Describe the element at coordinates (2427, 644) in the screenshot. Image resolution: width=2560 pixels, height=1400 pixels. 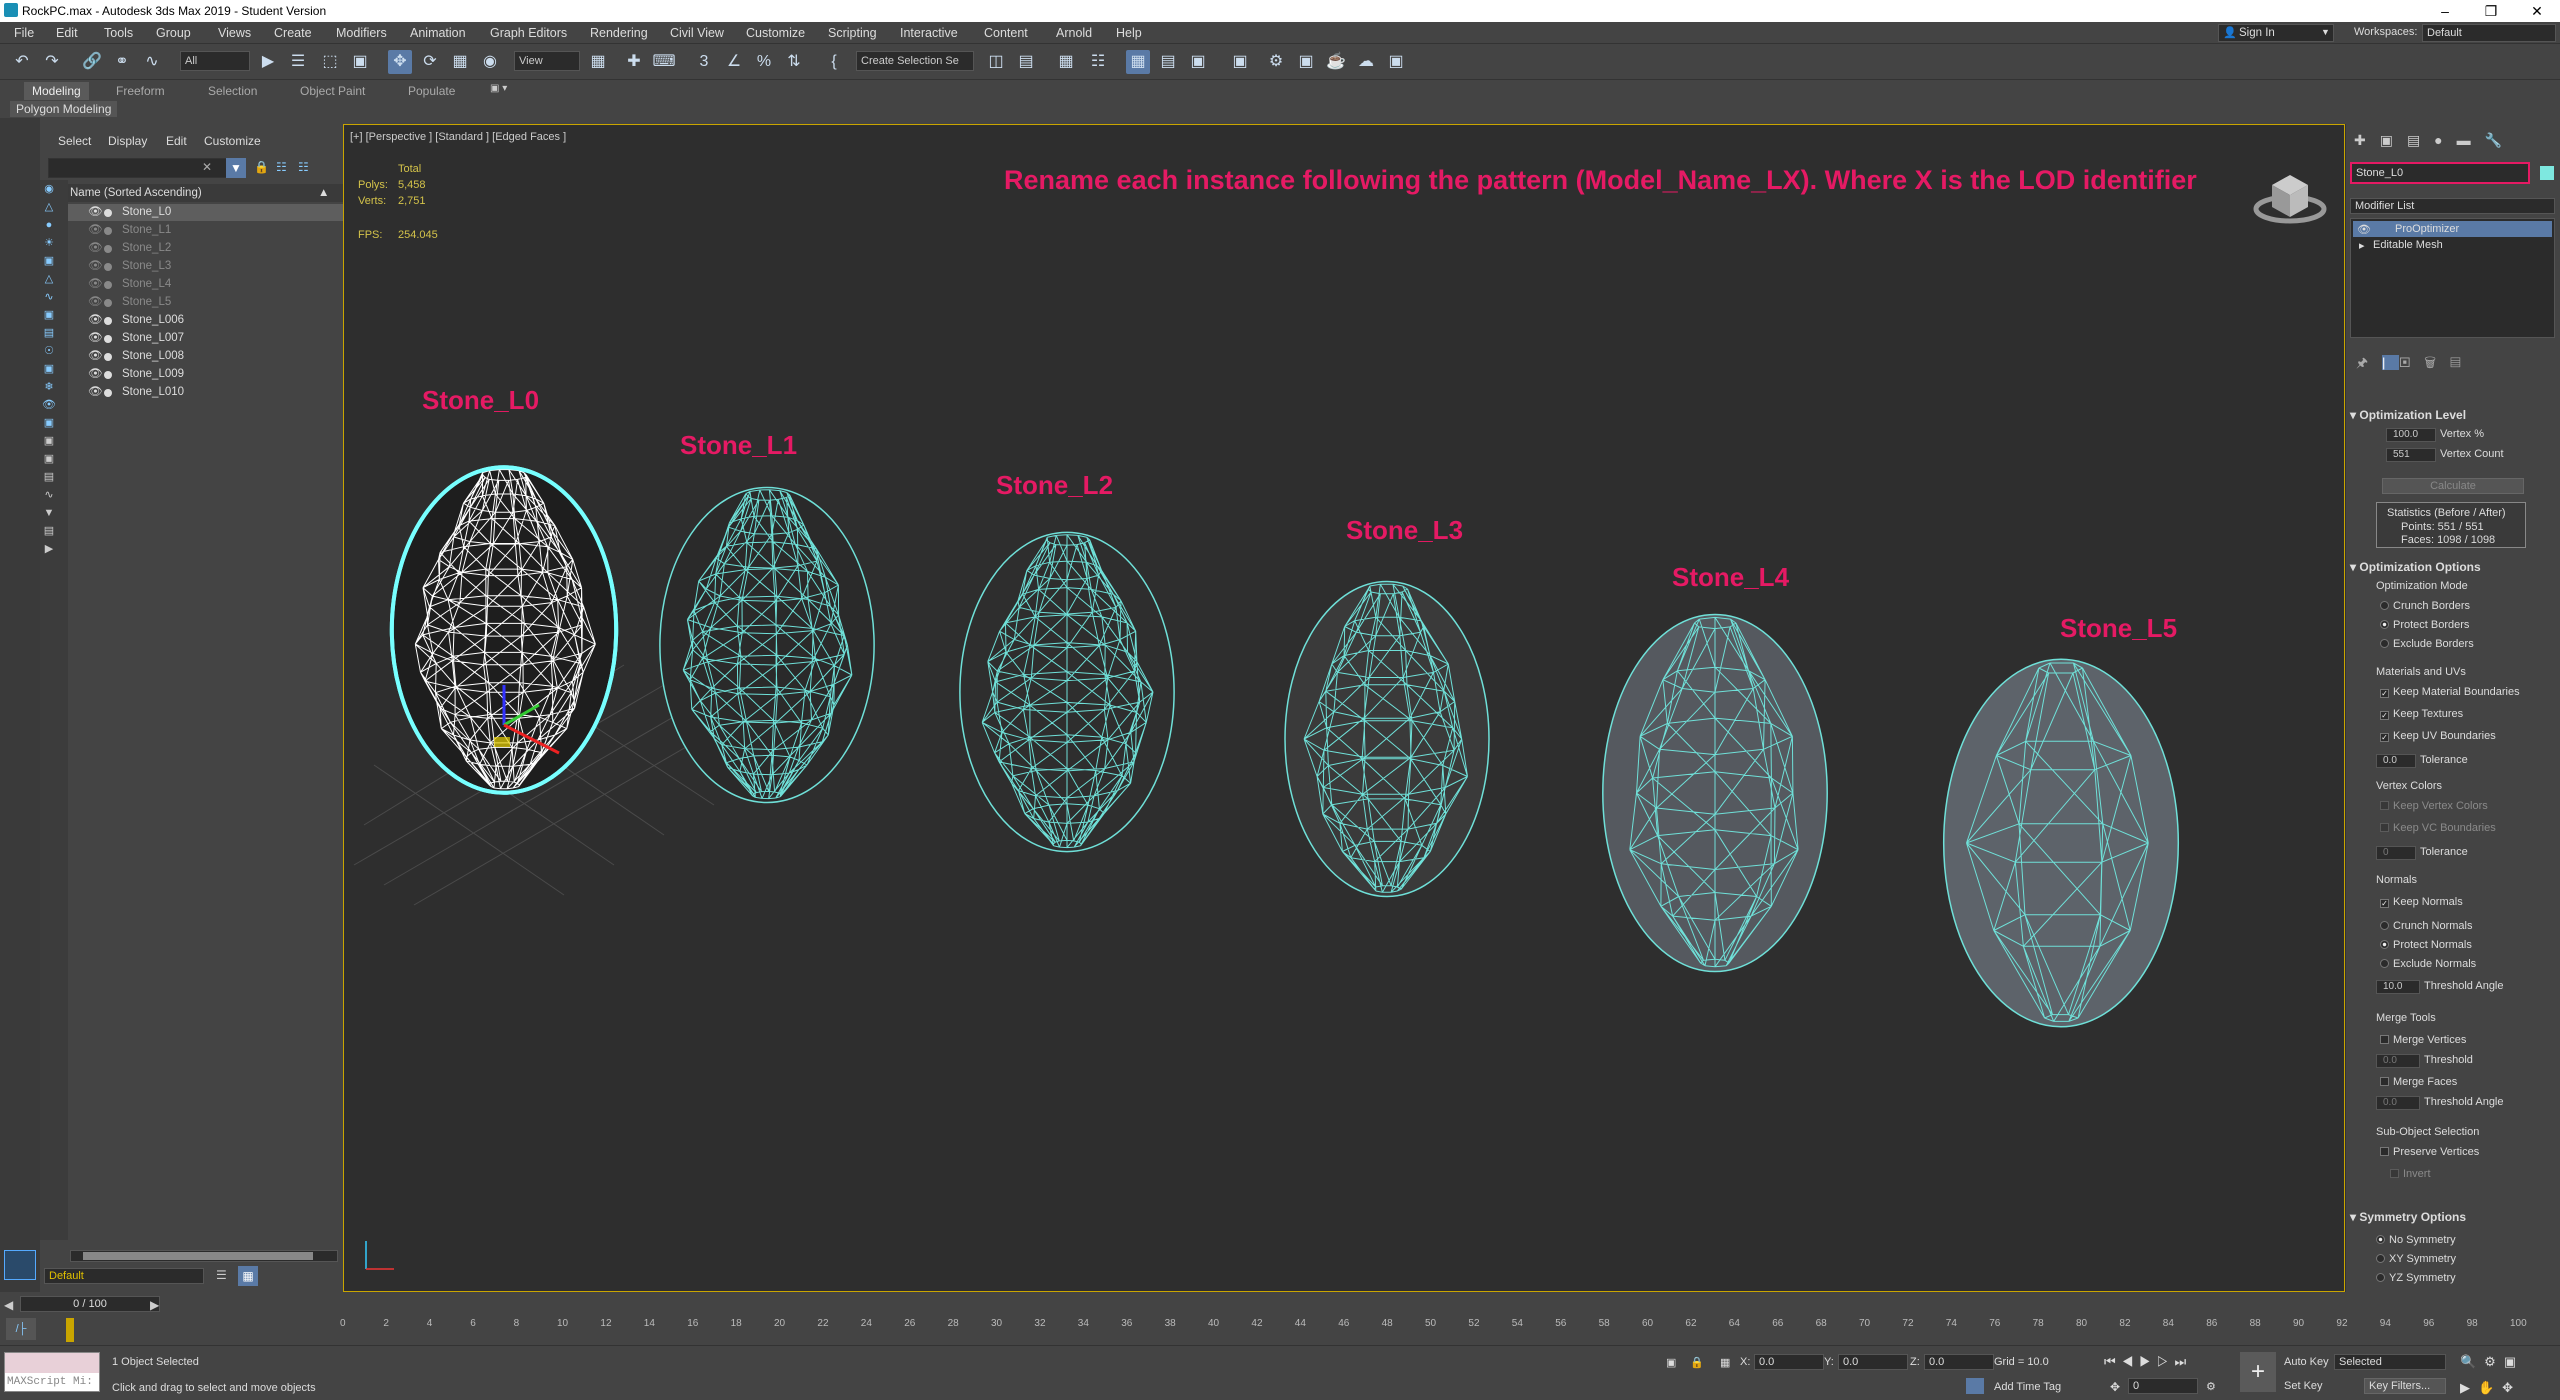
I see `exclude-borders-radio: Exclude Borders` at that location.